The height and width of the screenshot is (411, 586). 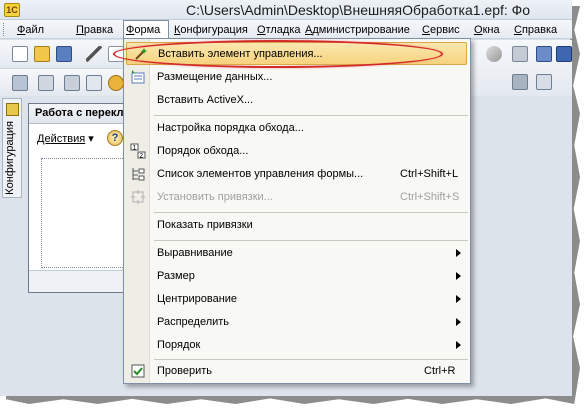 I want to click on form-bottom-bar, so click(x=78, y=281).